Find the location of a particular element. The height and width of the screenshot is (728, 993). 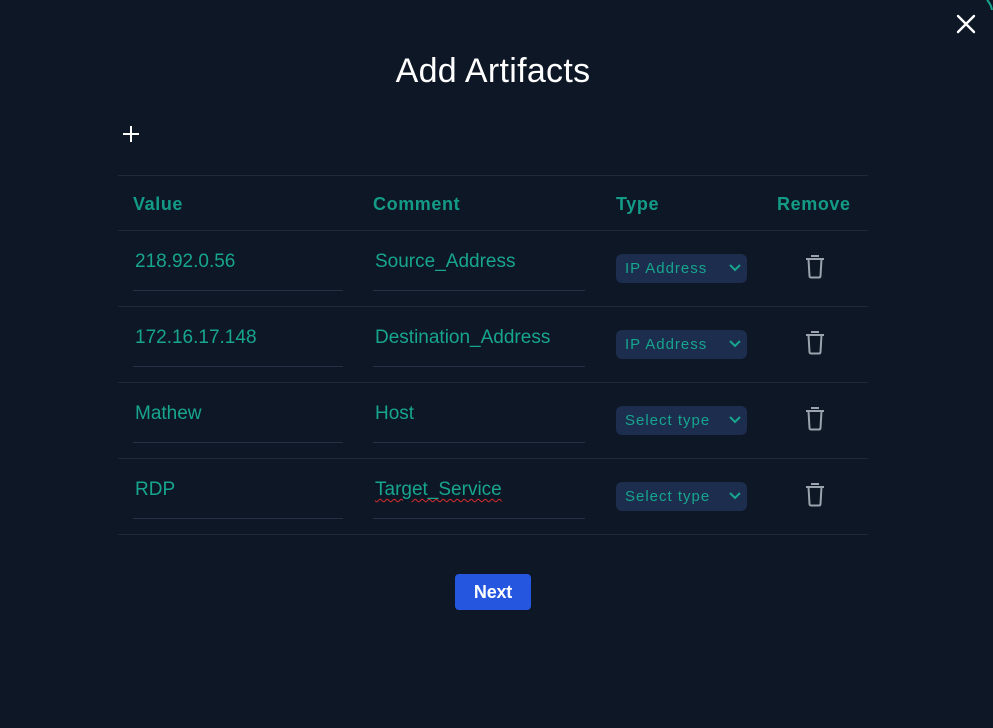

table-row: 218.92.0.56 Source_Address IP Address is located at coordinates (493, 269).